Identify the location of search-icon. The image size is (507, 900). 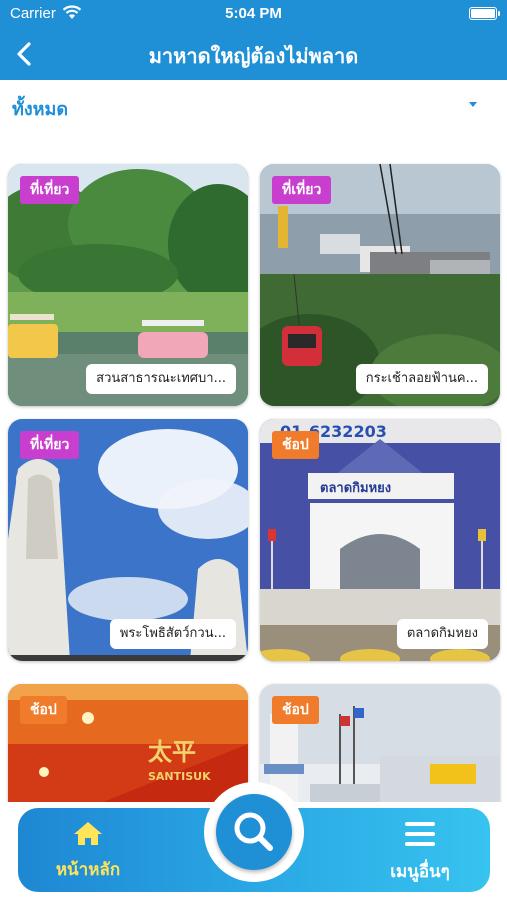
(253, 831).